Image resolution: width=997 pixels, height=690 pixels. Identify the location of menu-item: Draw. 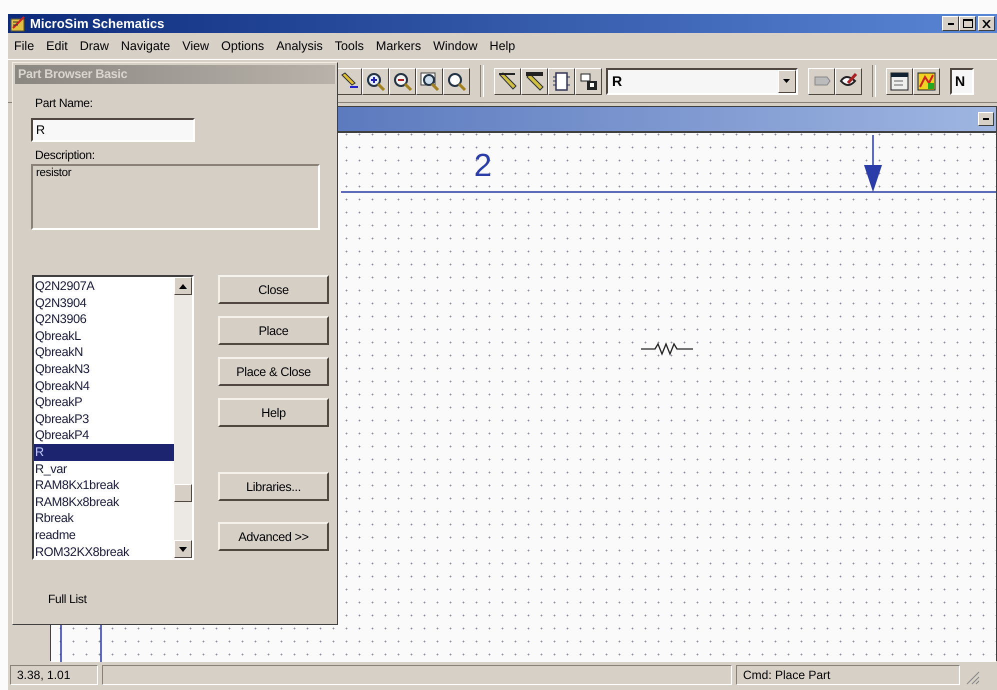
(94, 46).